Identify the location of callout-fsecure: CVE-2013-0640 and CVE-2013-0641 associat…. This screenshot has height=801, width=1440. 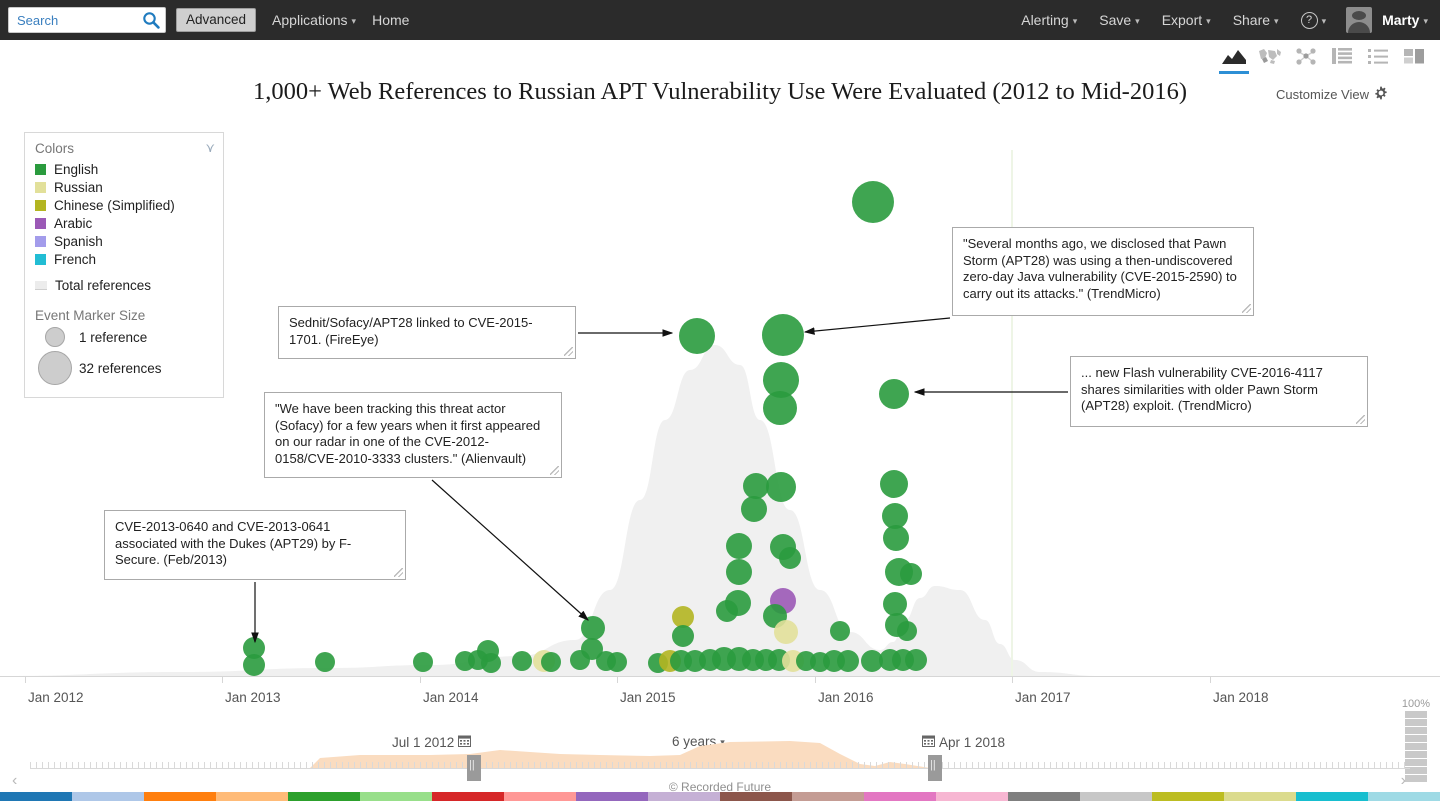
(255, 545).